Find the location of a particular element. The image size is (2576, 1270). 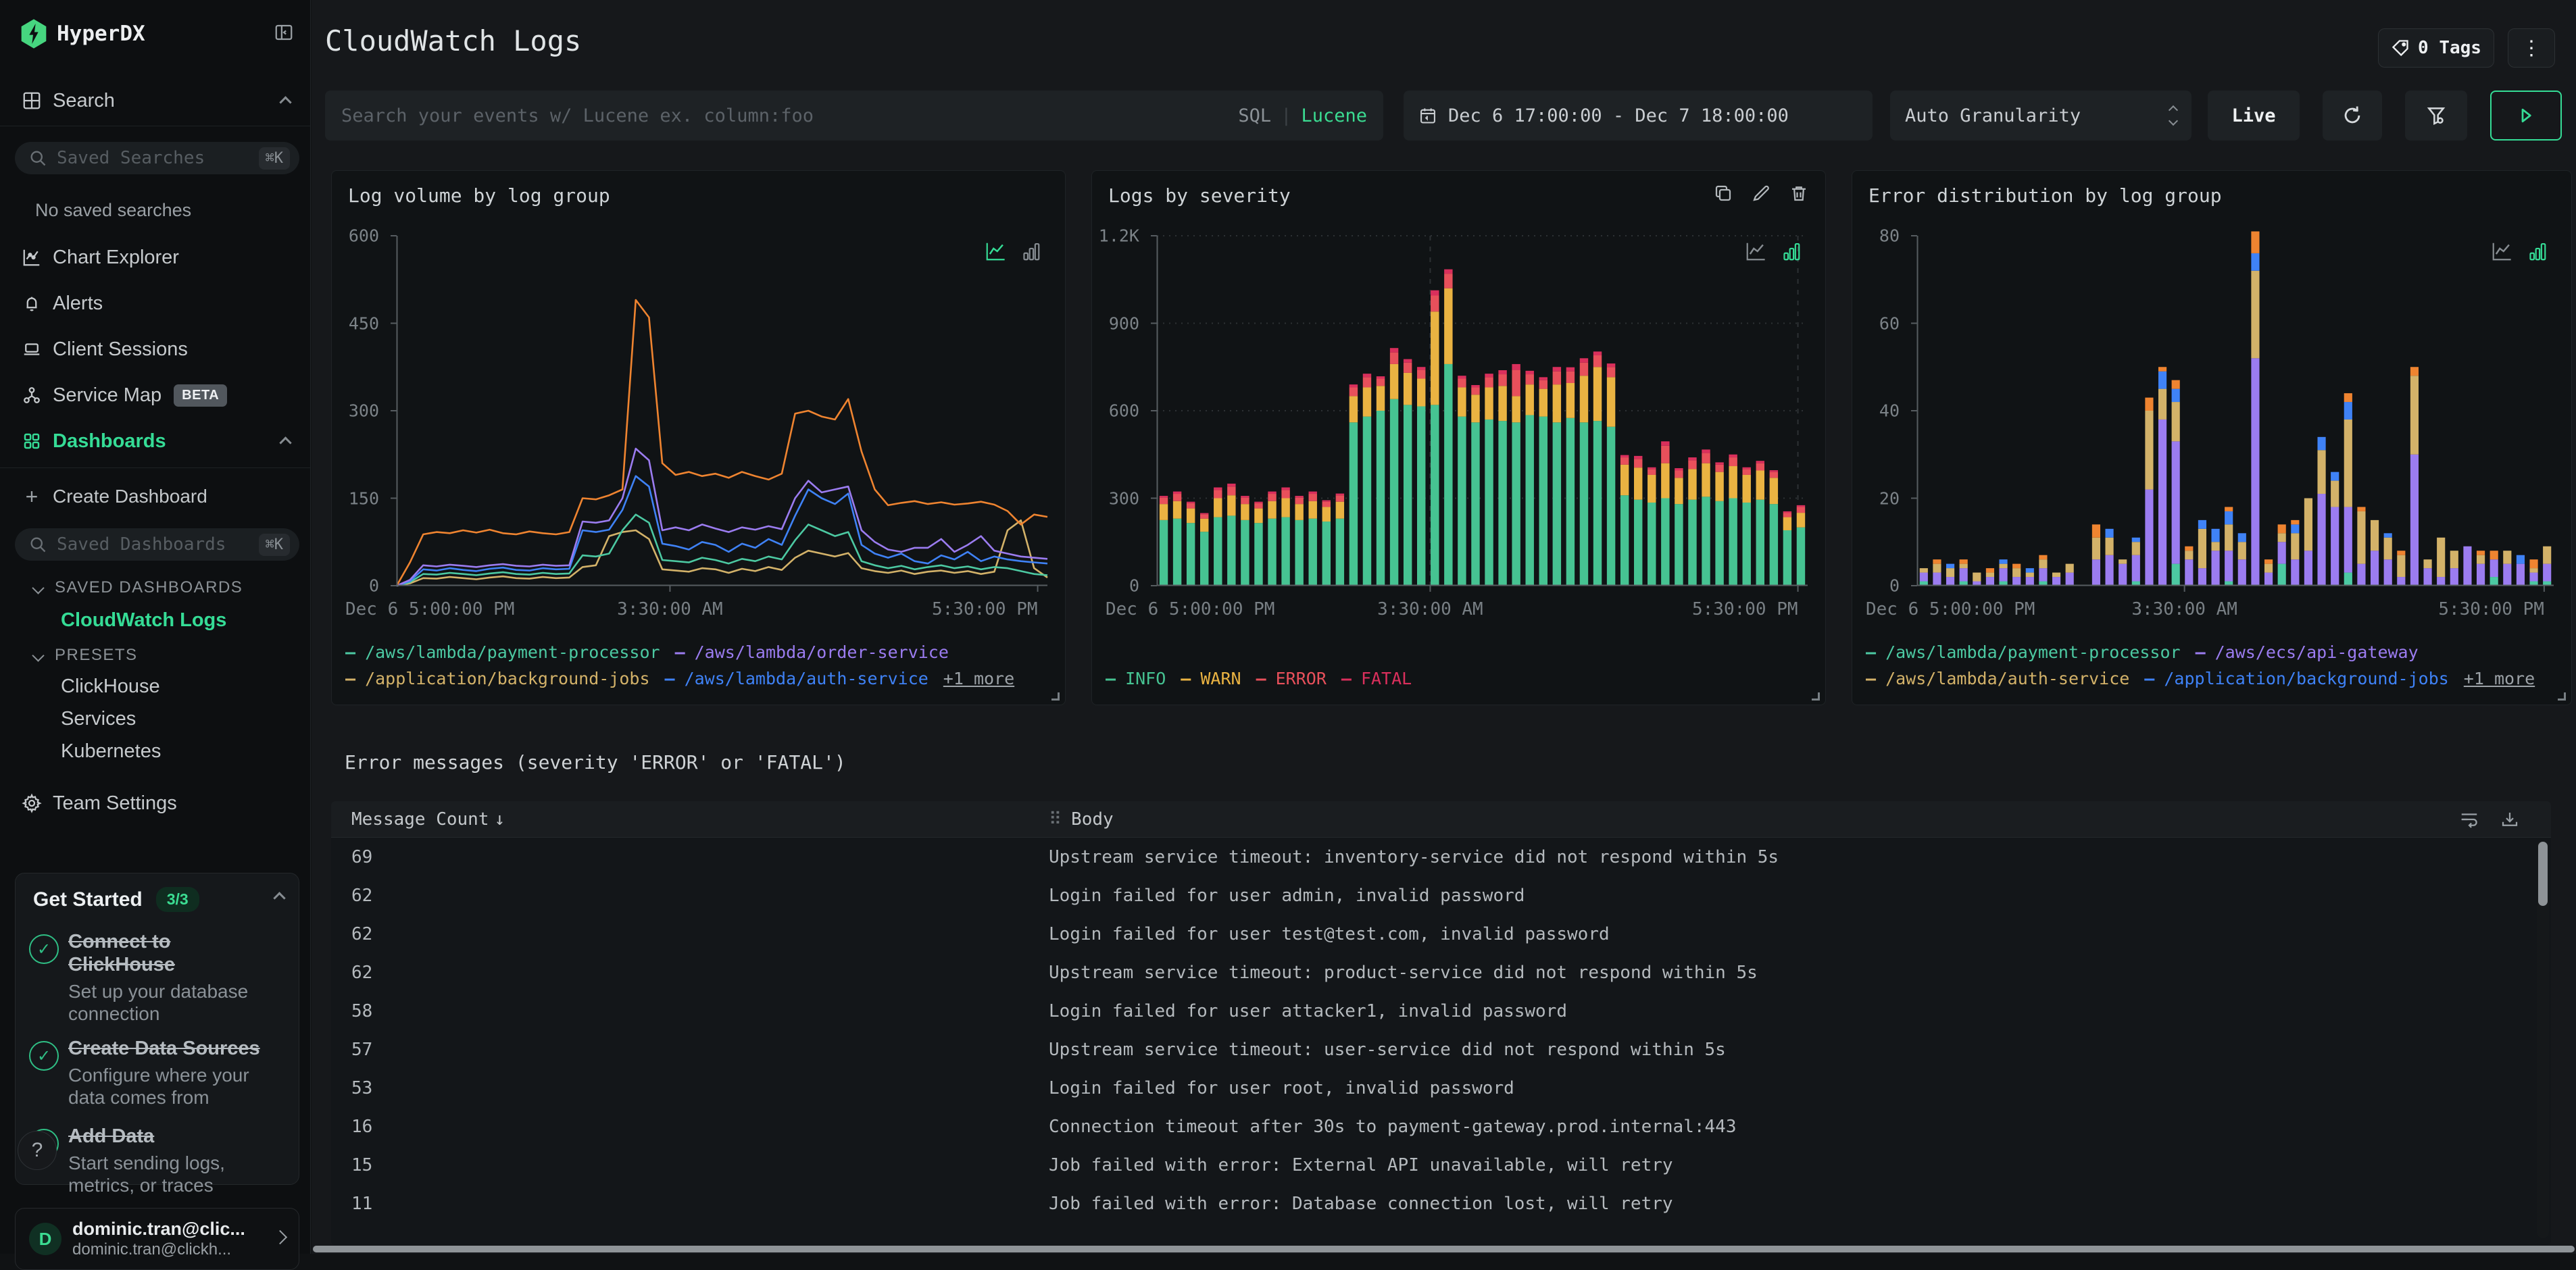

duplicate-icon is located at coordinates (1723, 193).